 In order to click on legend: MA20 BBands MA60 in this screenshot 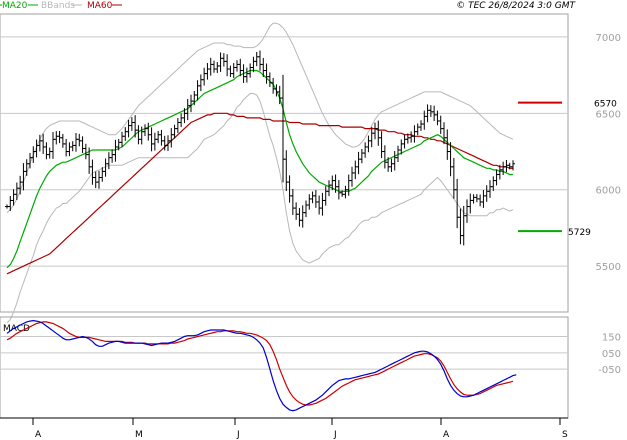, I will do `click(61, 6)`.